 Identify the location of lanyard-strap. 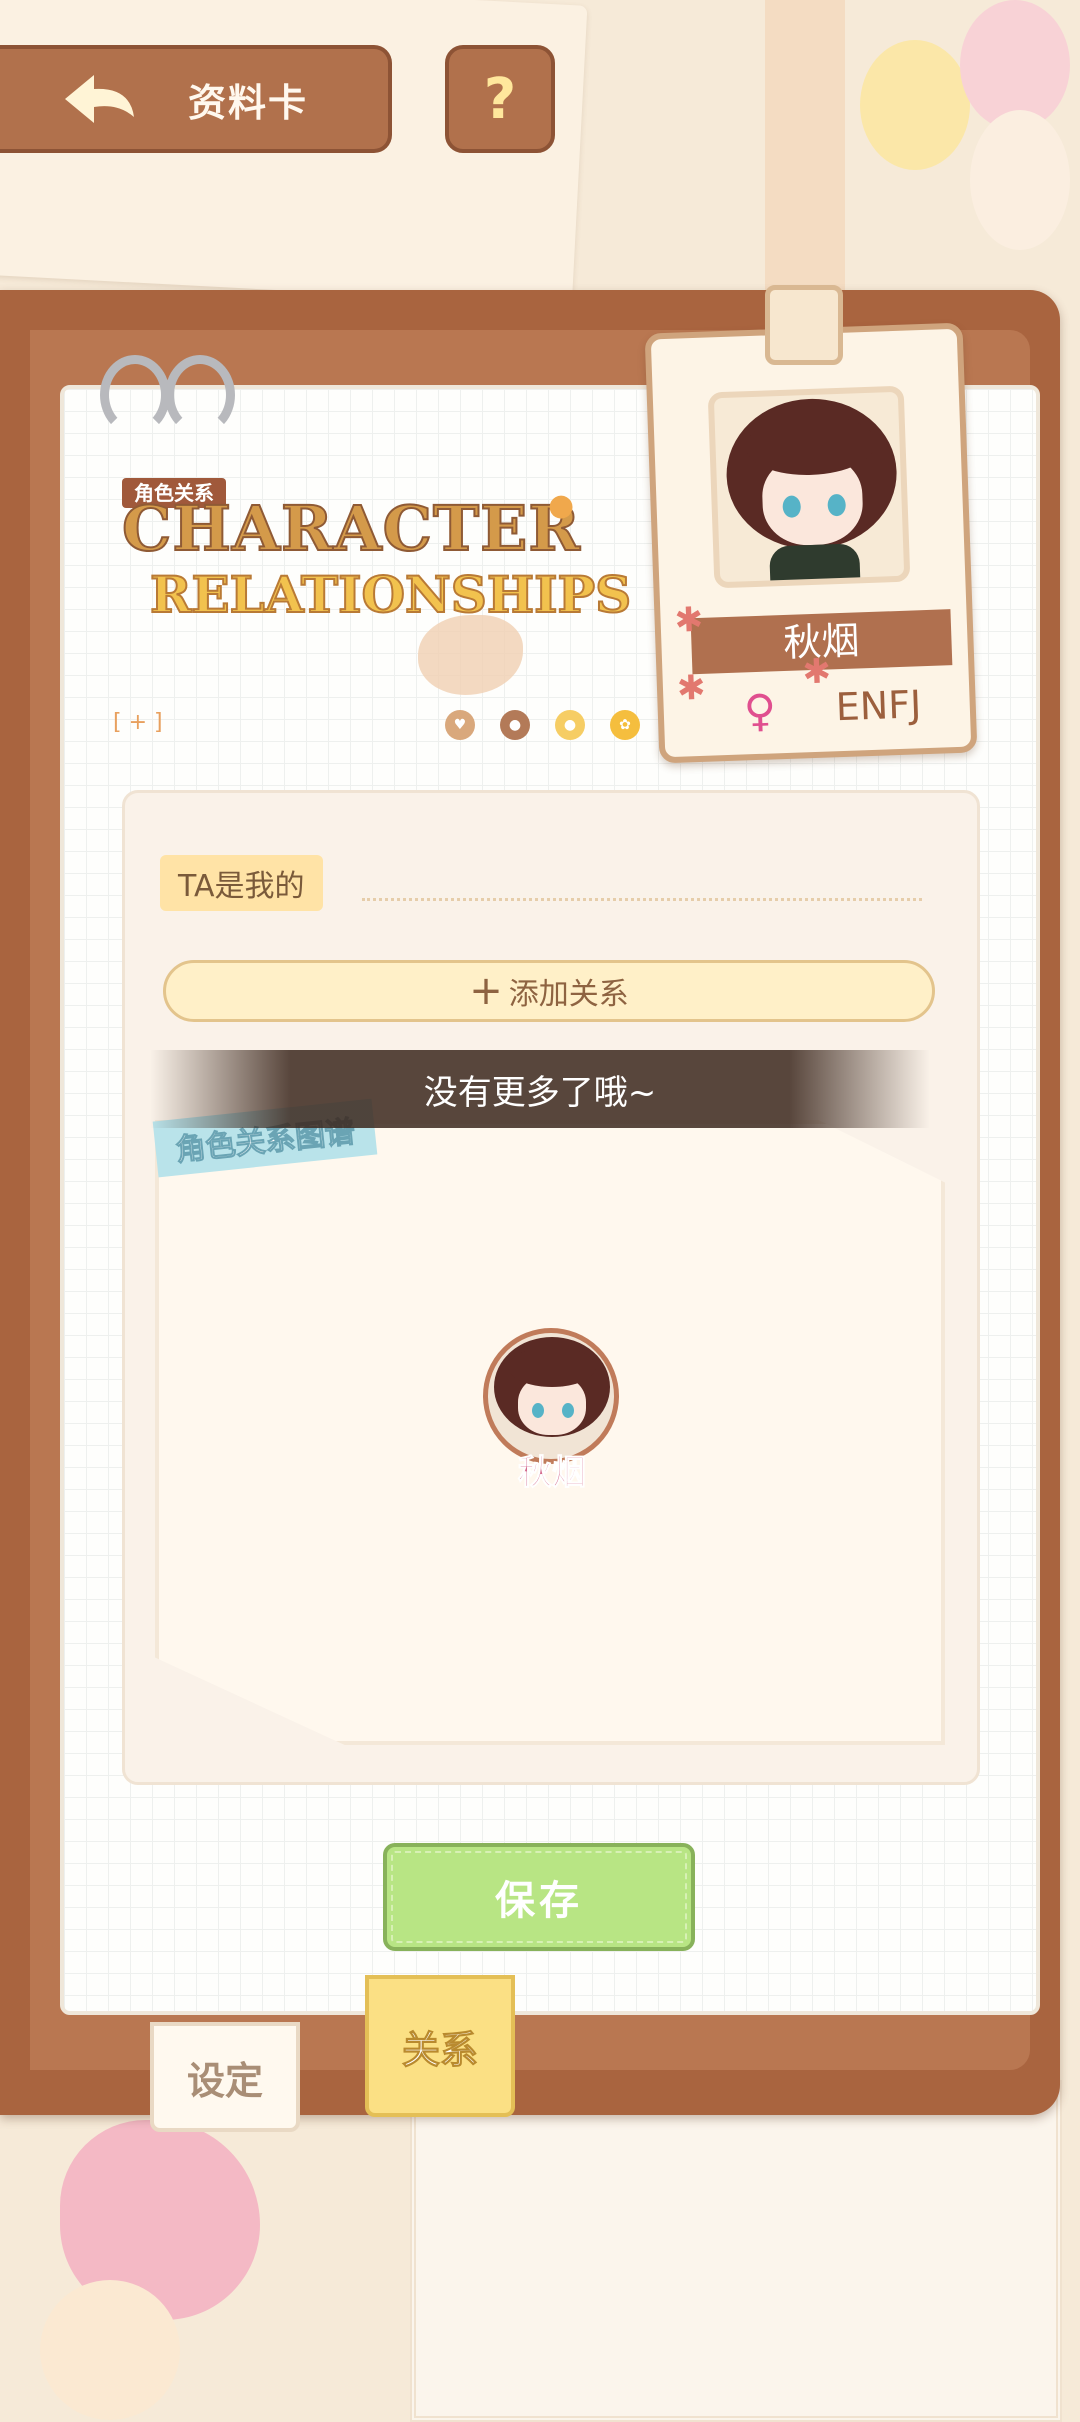
(805, 150).